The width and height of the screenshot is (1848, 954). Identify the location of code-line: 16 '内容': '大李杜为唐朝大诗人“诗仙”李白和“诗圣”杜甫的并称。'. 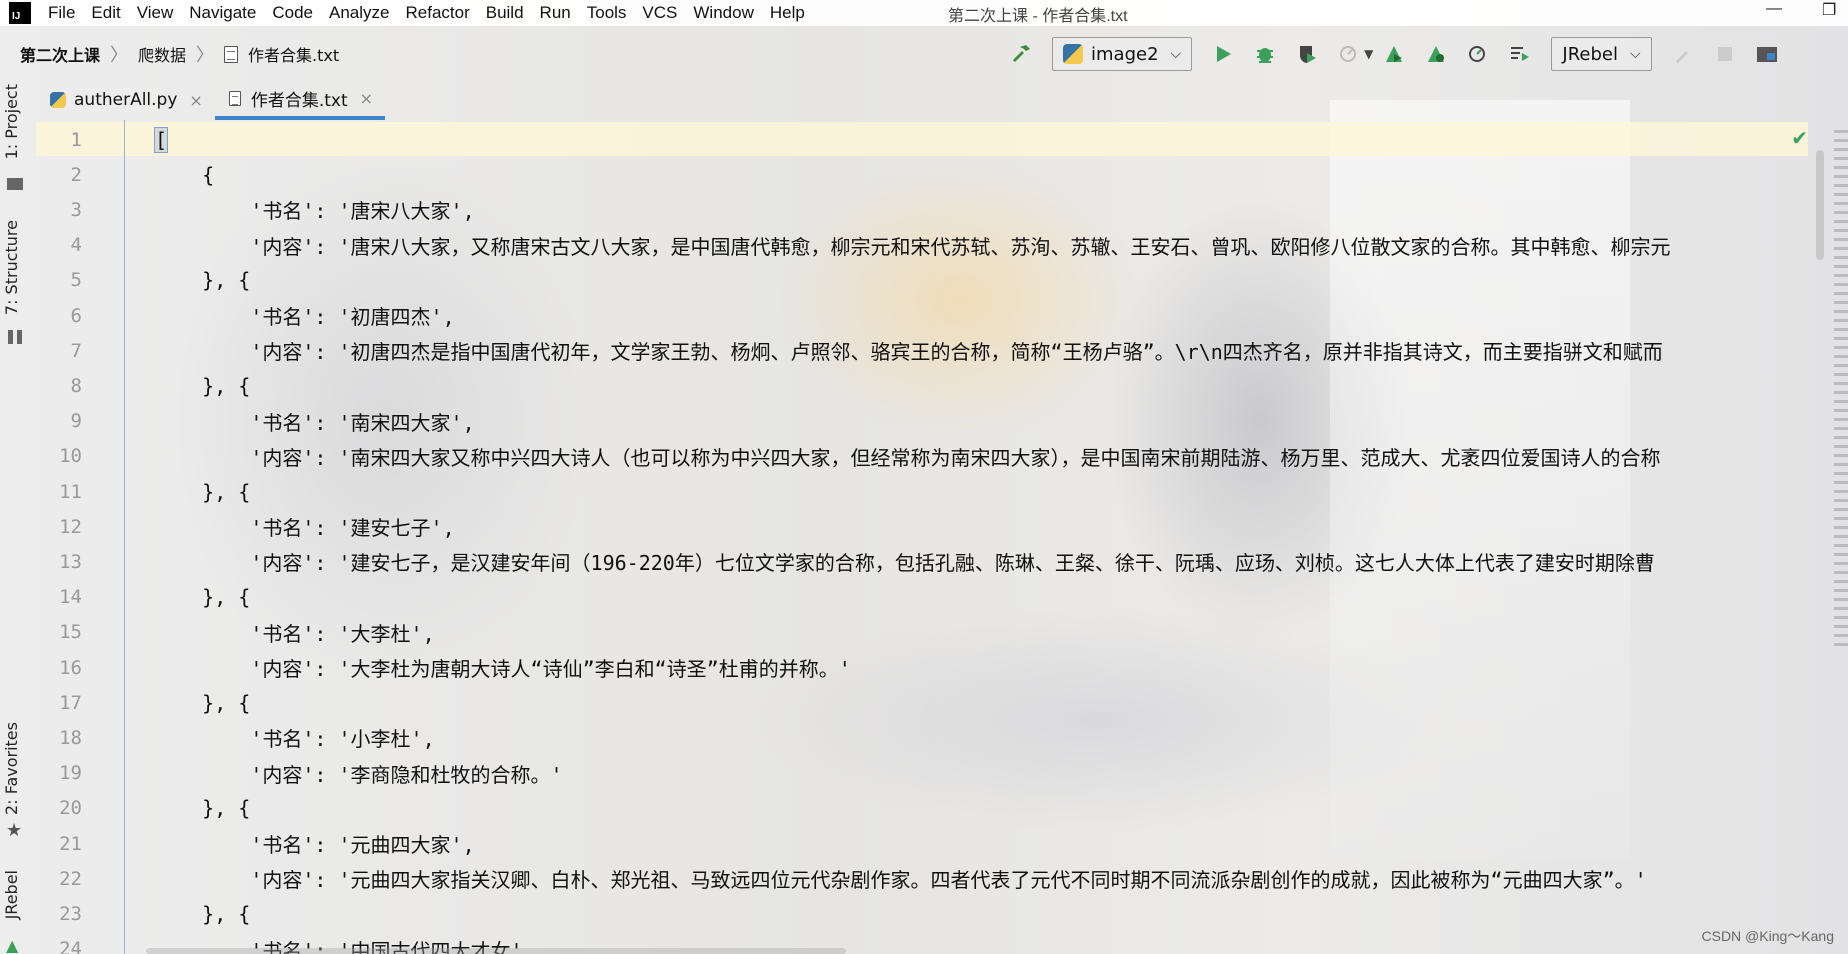
(922, 667).